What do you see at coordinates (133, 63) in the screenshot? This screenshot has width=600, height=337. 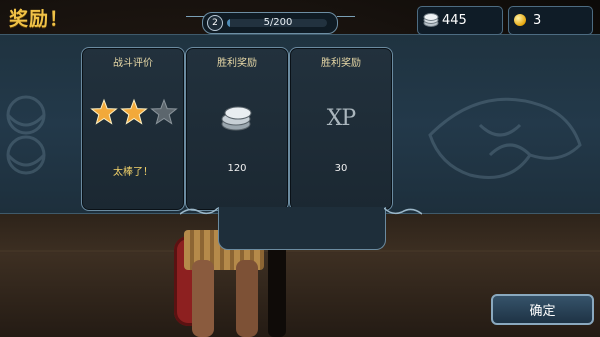 I see `card-title: 战斗评价` at bounding box center [133, 63].